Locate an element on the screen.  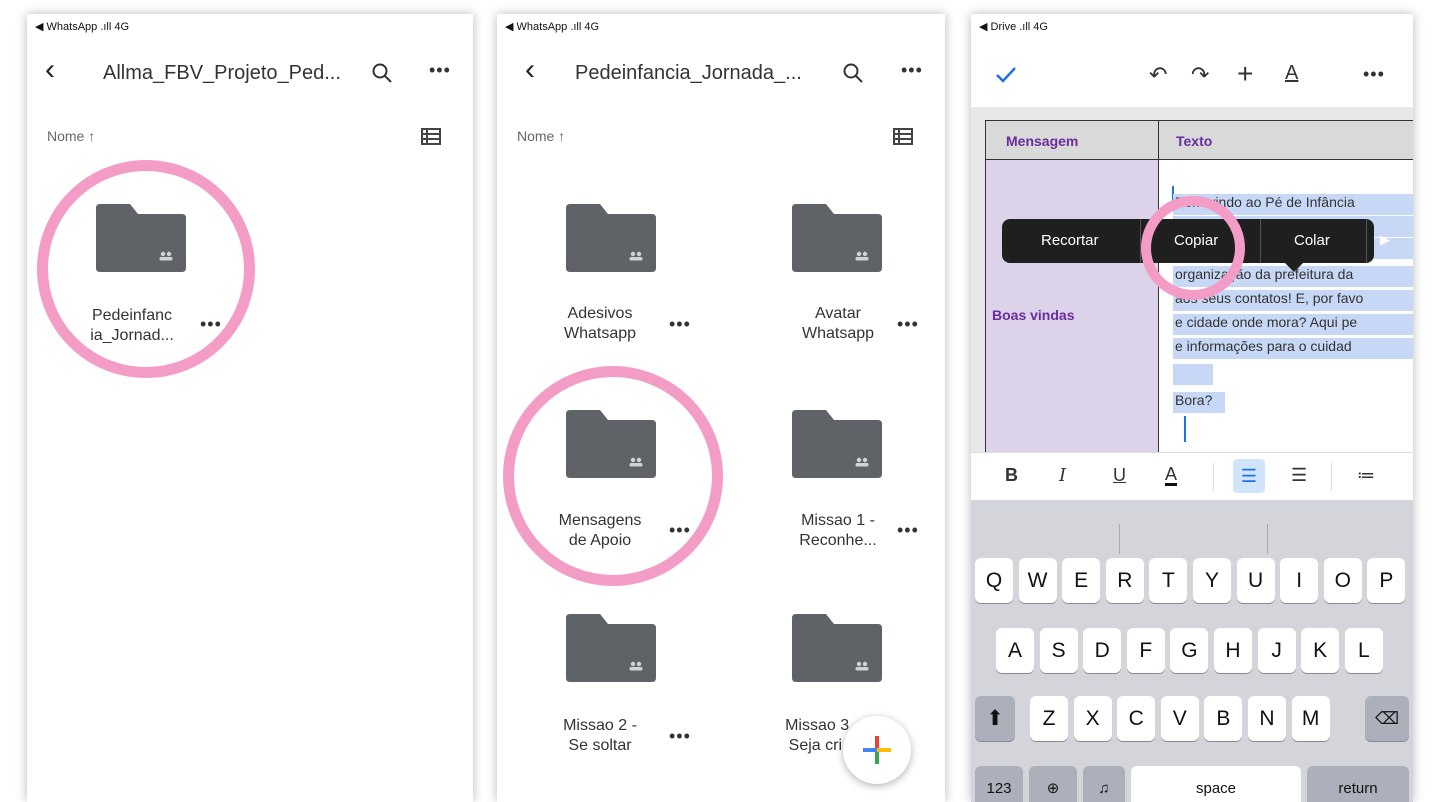
align-center-icon: ☰ is located at coordinates (1299, 475).